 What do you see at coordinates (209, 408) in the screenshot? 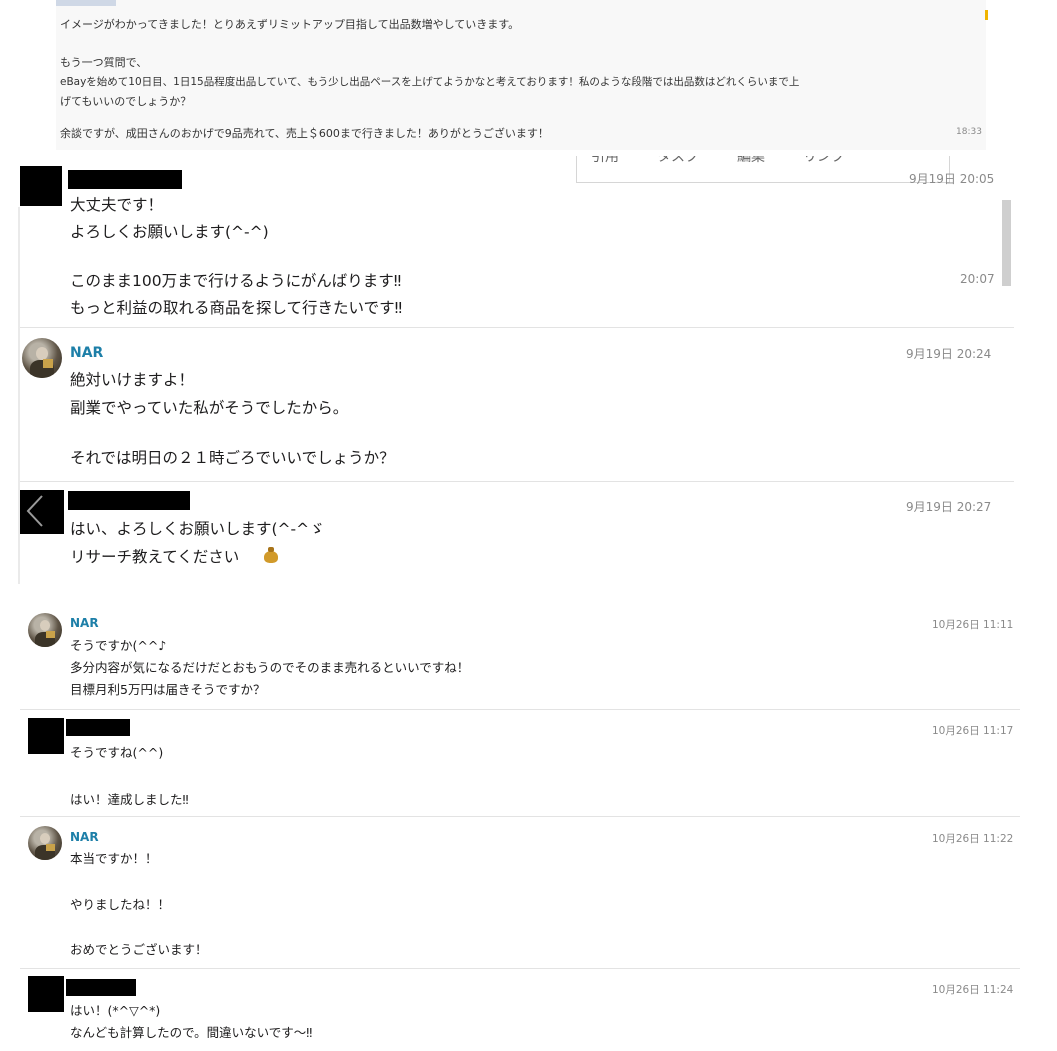
I see `message-text-line: 副業でやっていた私がそうでしたから。` at bounding box center [209, 408].